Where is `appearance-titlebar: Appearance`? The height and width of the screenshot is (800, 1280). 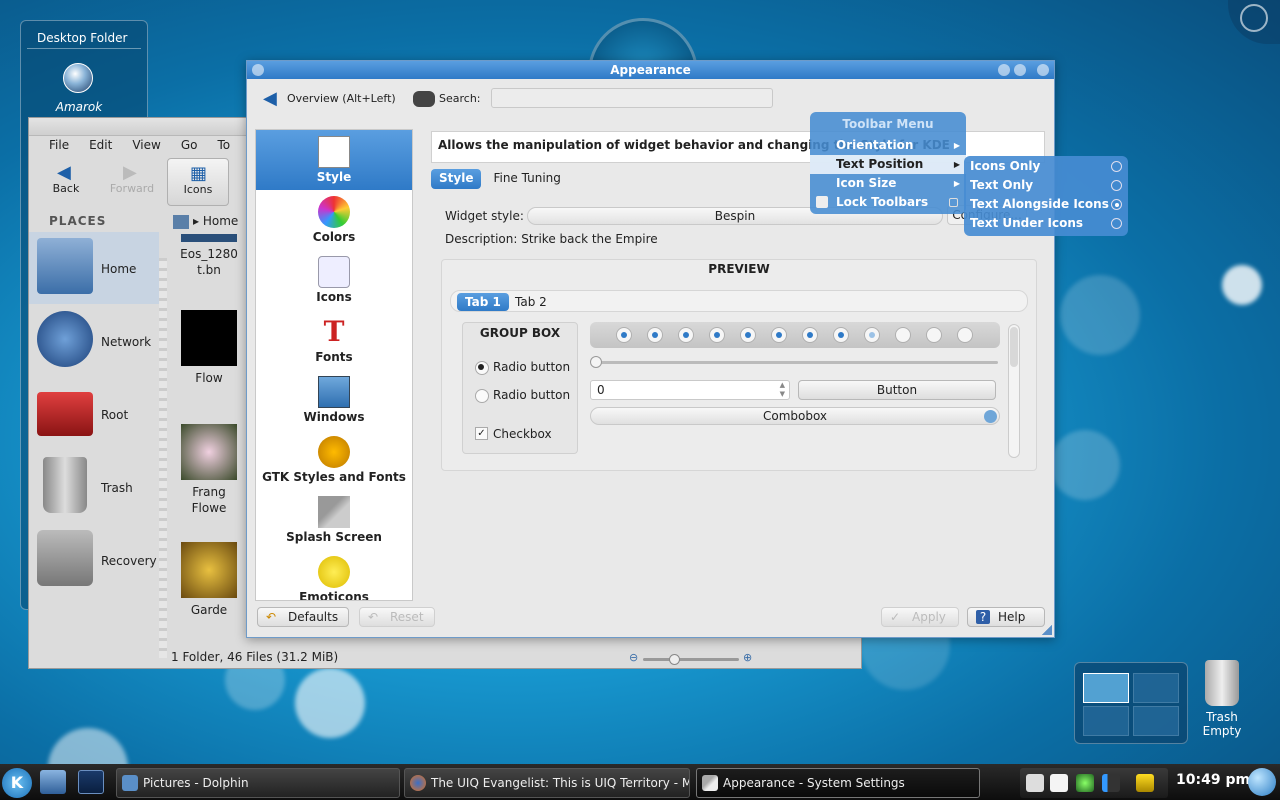 appearance-titlebar: Appearance is located at coordinates (650, 70).